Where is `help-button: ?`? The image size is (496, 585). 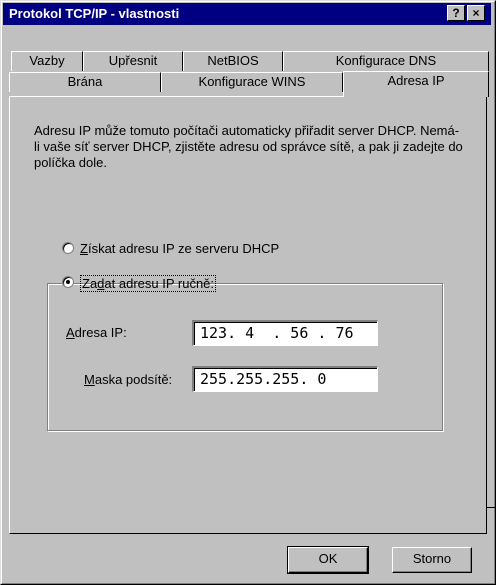 help-button: ? is located at coordinates (456, 13).